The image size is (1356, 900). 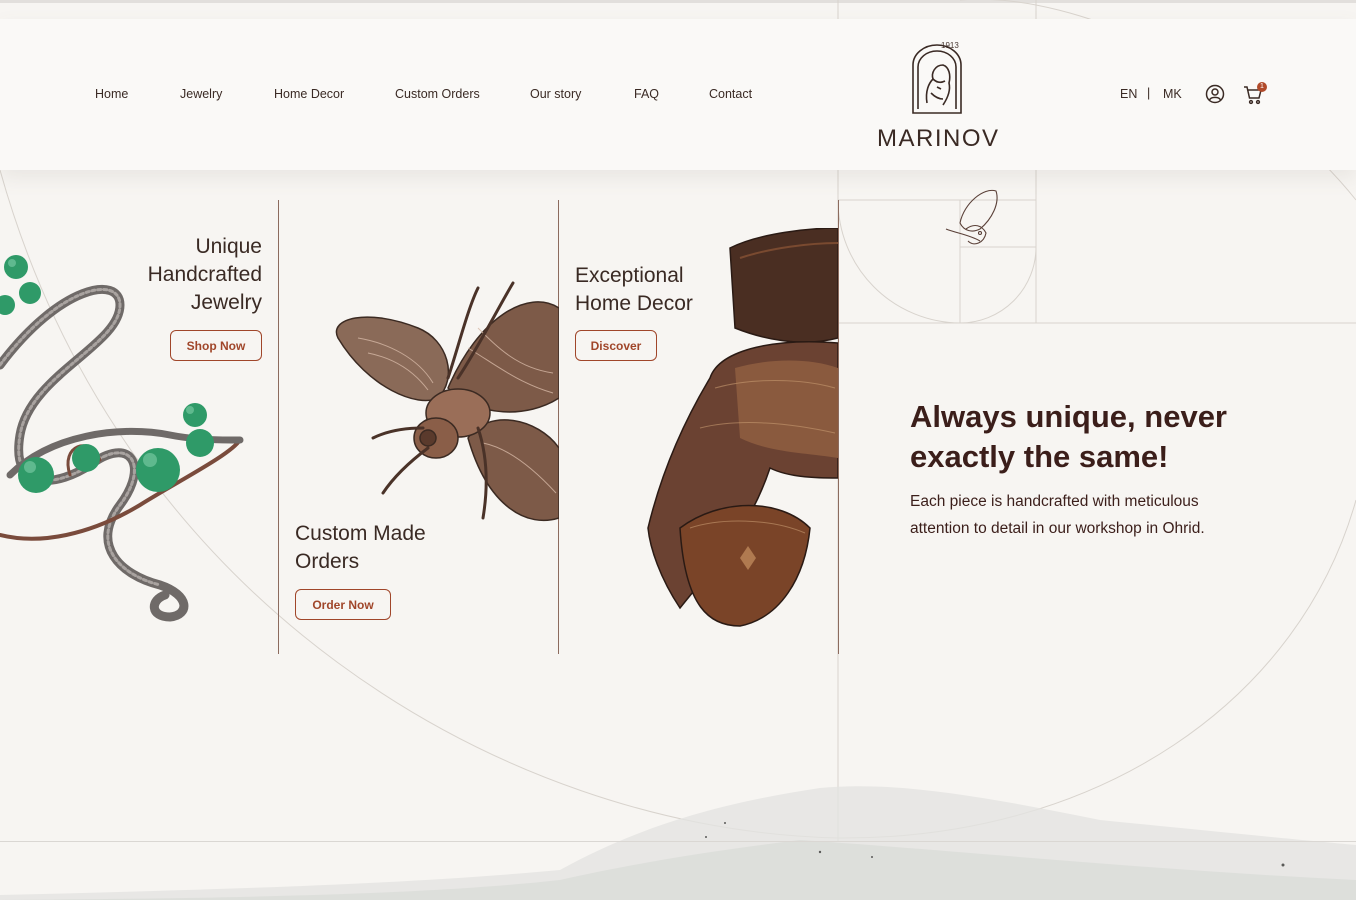 What do you see at coordinates (1215, 94) in the screenshot?
I see `user-icon` at bounding box center [1215, 94].